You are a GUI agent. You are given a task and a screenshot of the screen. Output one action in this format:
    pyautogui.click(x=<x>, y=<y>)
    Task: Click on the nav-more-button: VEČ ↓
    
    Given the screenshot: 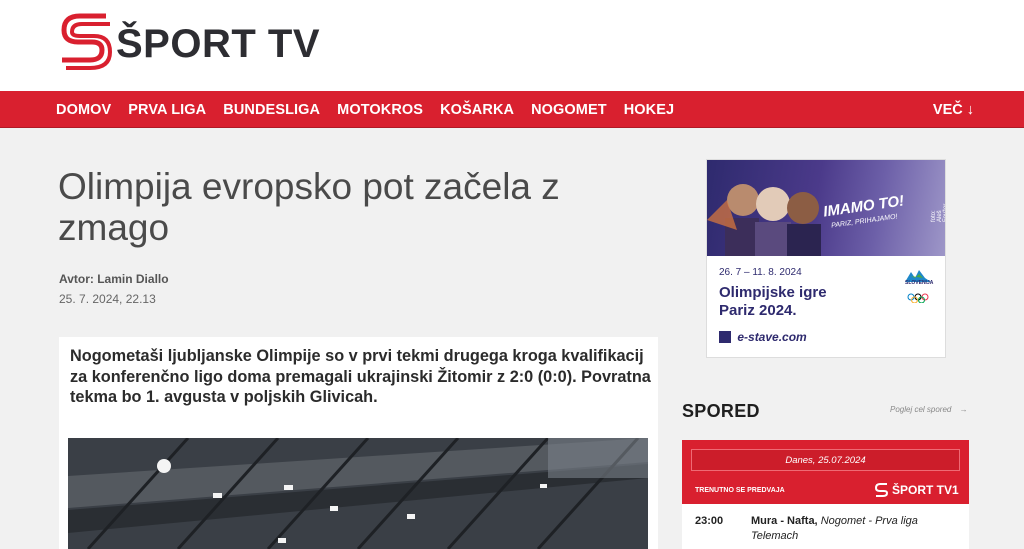 What is the action you would take?
    pyautogui.click(x=953, y=109)
    